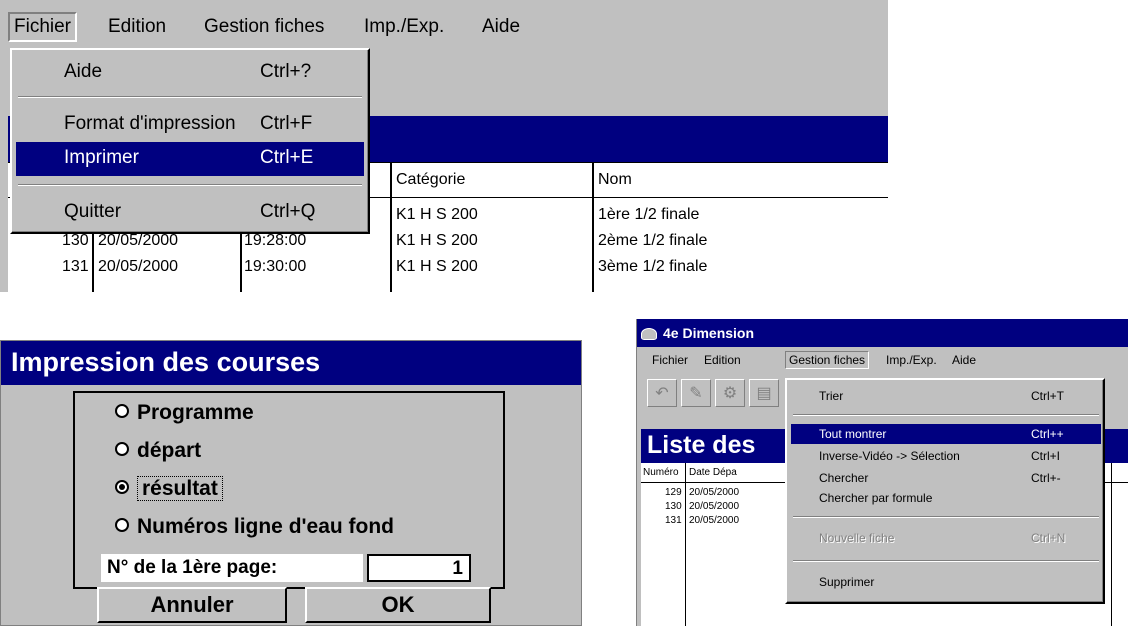  What do you see at coordinates (661, 472) in the screenshot?
I see `header-numero: Numéro` at bounding box center [661, 472].